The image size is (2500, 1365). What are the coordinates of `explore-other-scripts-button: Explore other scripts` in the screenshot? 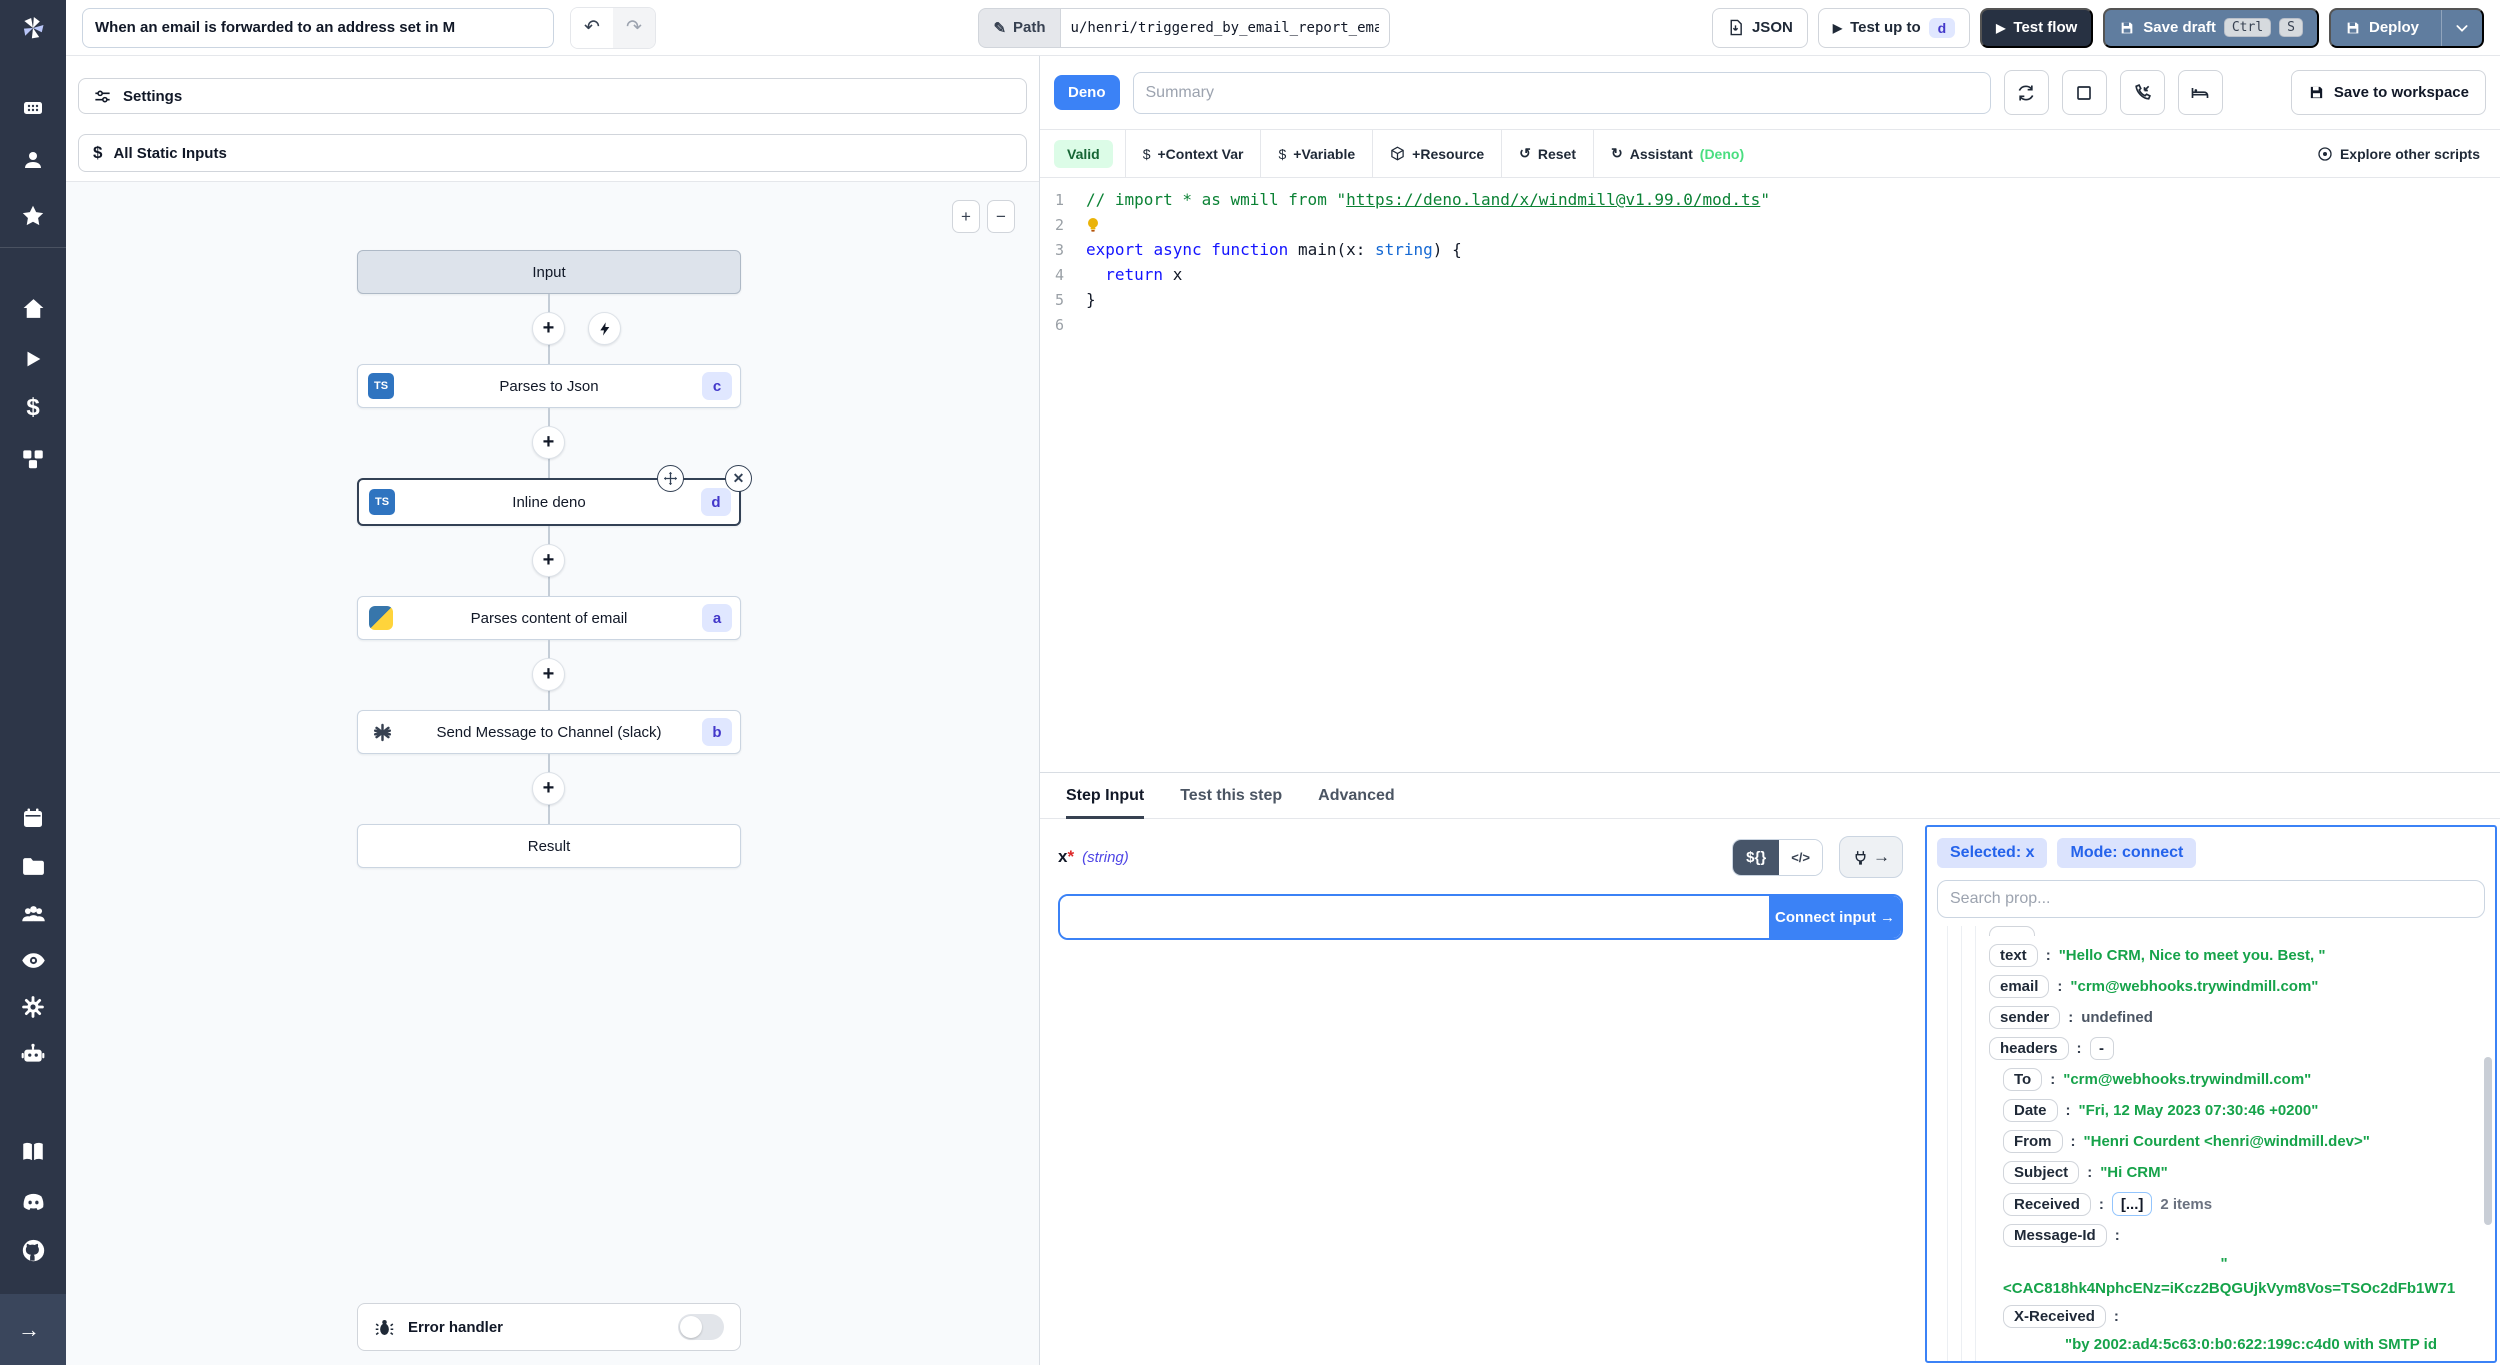 It's located at (2400, 153).